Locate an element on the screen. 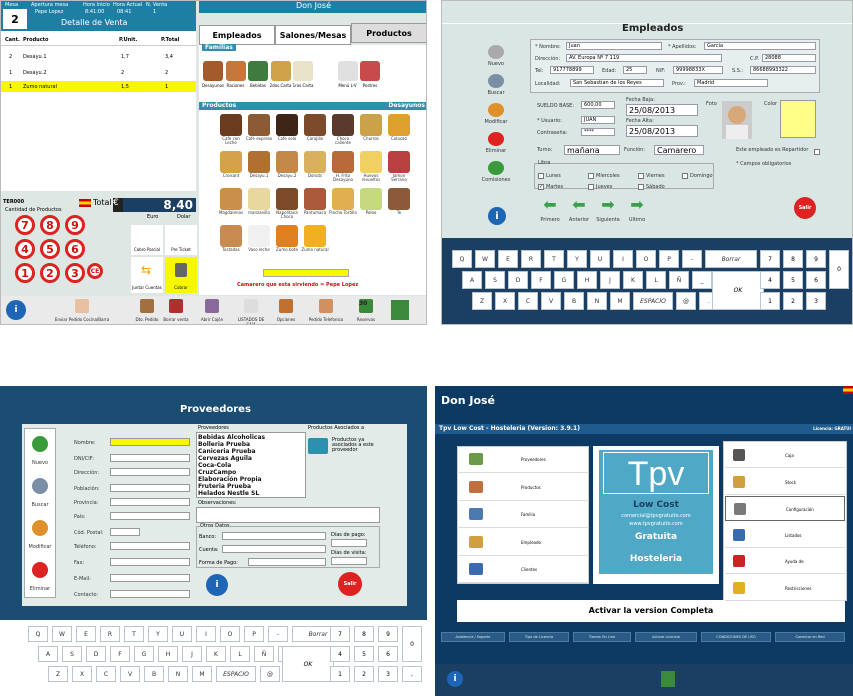 Image resolution: width=853 pixels, height=696 pixels. table-row: 1 Desayu.2 2 2 is located at coordinates (98, 72).